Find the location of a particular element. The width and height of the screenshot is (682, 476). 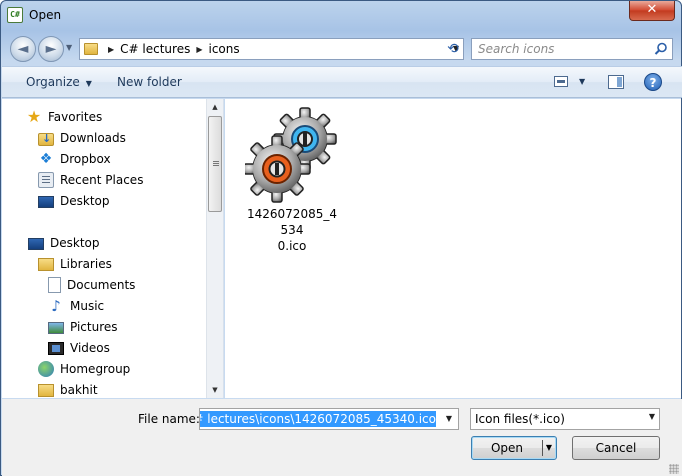

recent-locations-dropdown: ▼ is located at coordinates (69, 47).